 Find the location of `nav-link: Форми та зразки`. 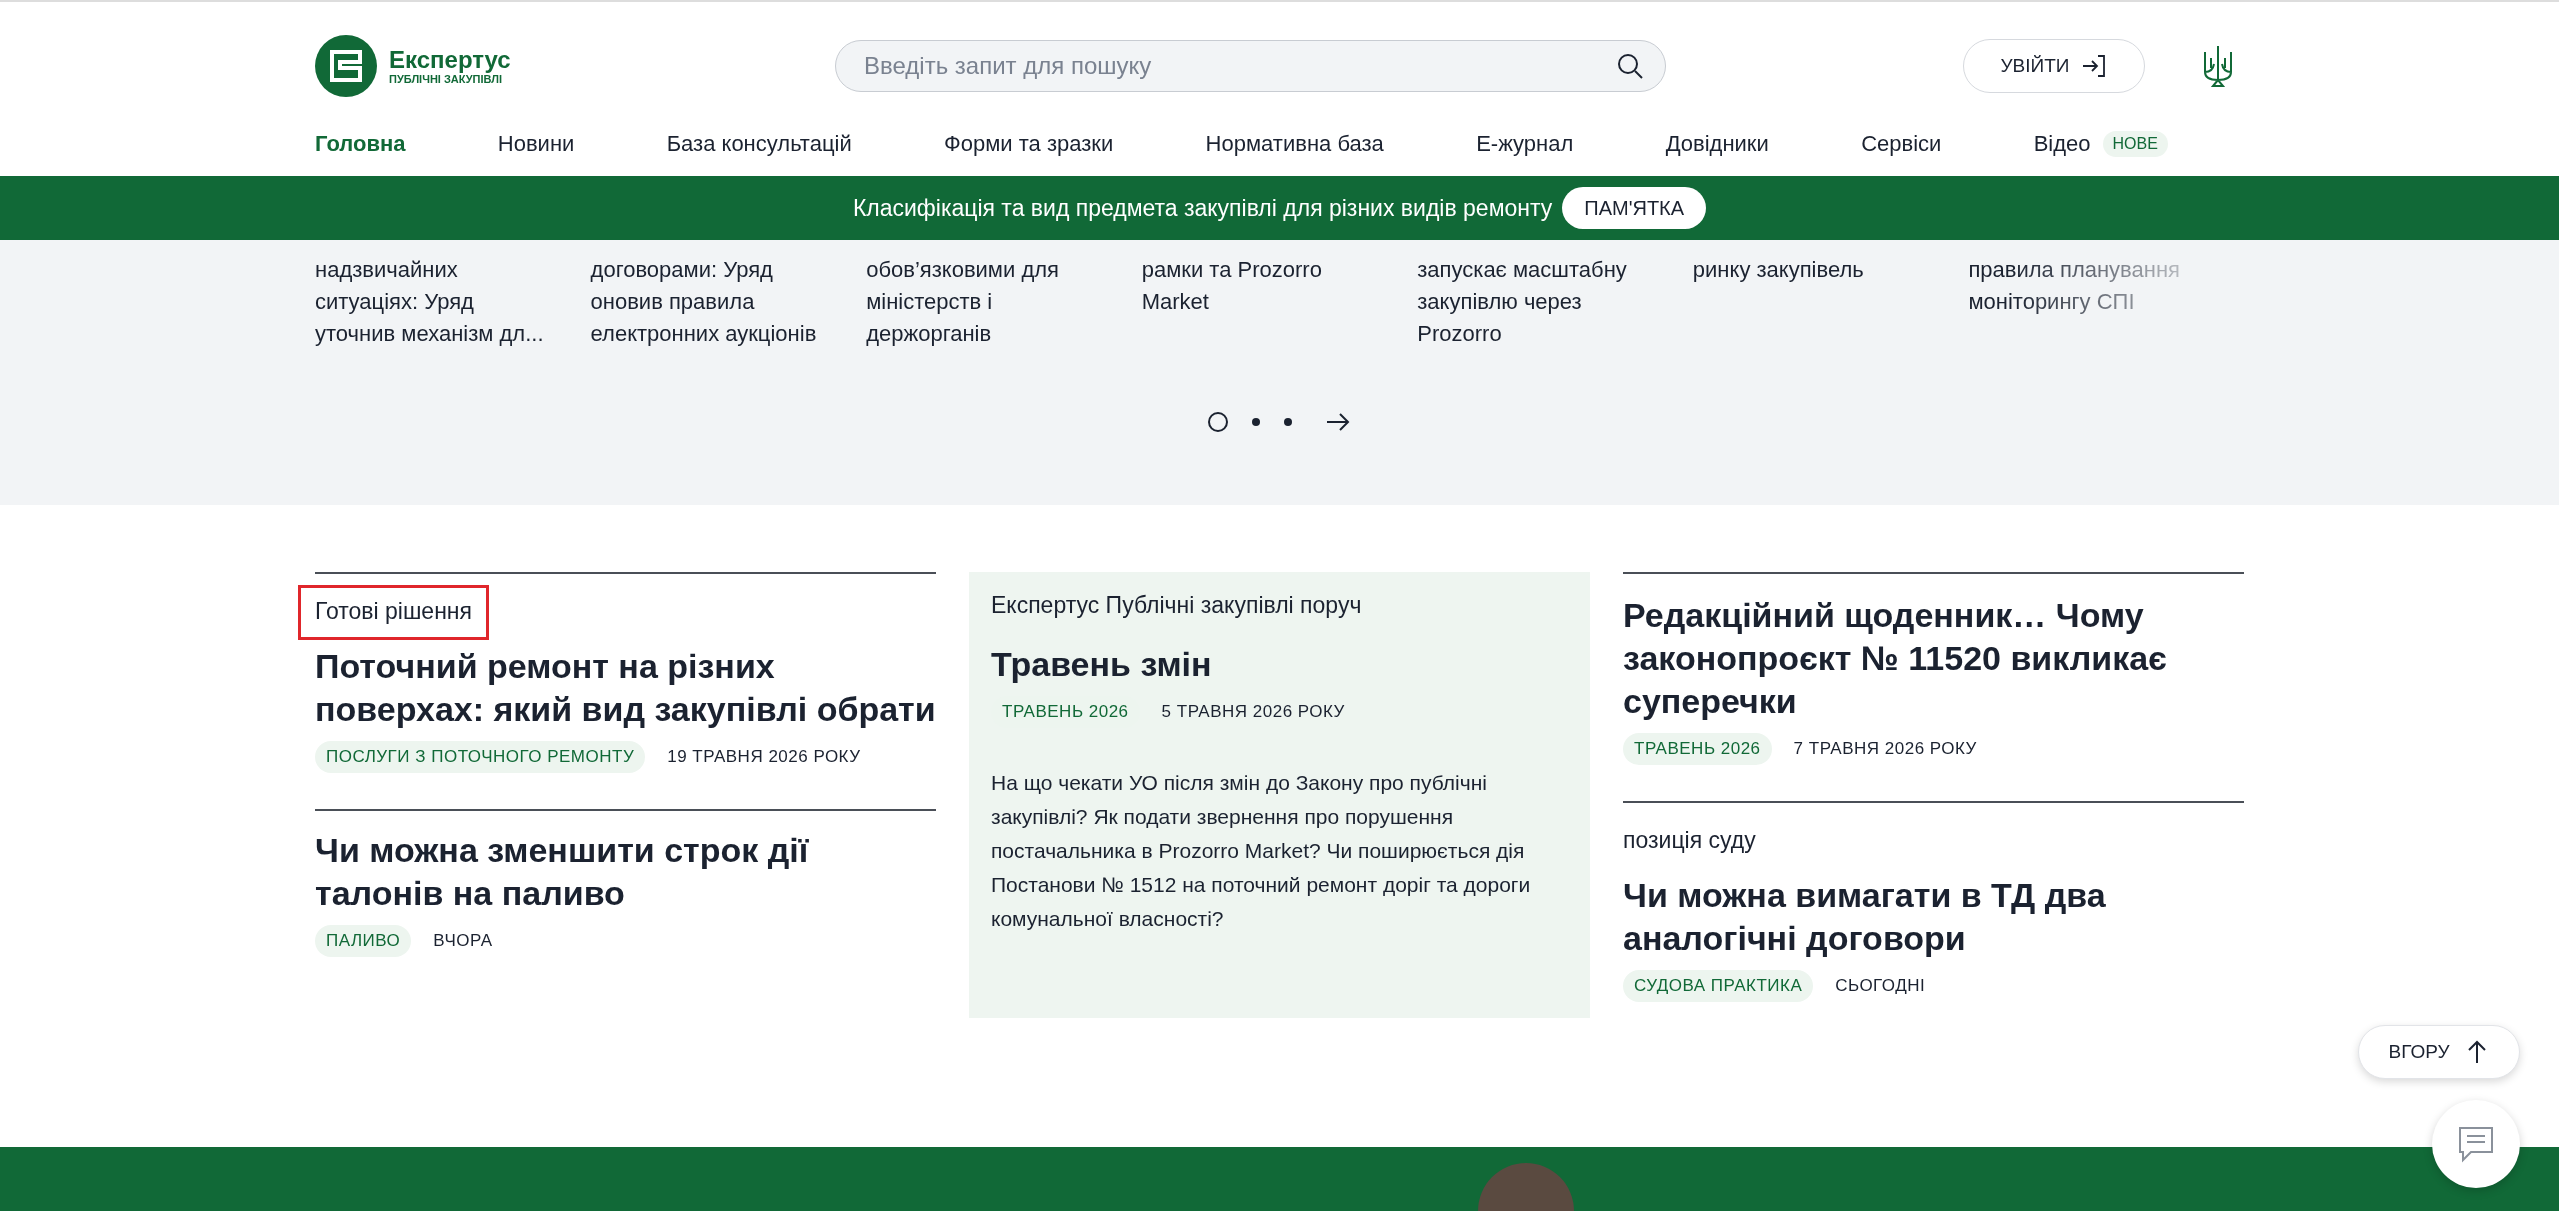

nav-link: Форми та зразки is located at coordinates (1029, 144).